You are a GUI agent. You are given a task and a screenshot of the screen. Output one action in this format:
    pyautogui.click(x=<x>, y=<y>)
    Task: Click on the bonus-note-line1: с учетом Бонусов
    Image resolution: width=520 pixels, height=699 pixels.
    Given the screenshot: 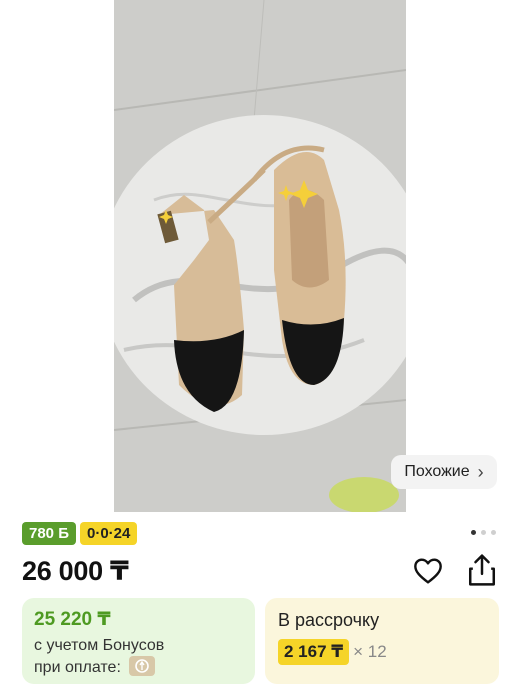 What is the action you would take?
    pyautogui.click(x=99, y=645)
    